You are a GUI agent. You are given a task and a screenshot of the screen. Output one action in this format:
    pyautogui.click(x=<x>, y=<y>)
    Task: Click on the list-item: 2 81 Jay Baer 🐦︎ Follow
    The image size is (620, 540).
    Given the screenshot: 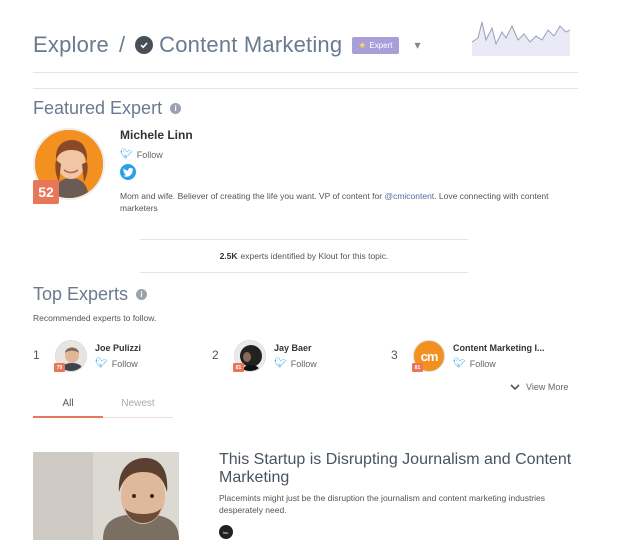 What is the action you would take?
    pyautogui.click(x=297, y=356)
    